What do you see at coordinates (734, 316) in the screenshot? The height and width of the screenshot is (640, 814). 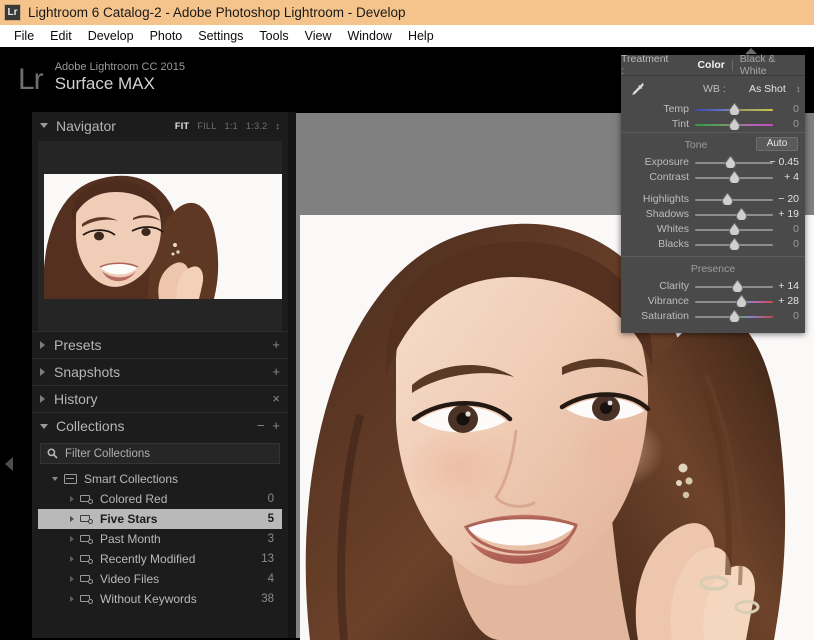 I see `slider-saturation-thumb` at bounding box center [734, 316].